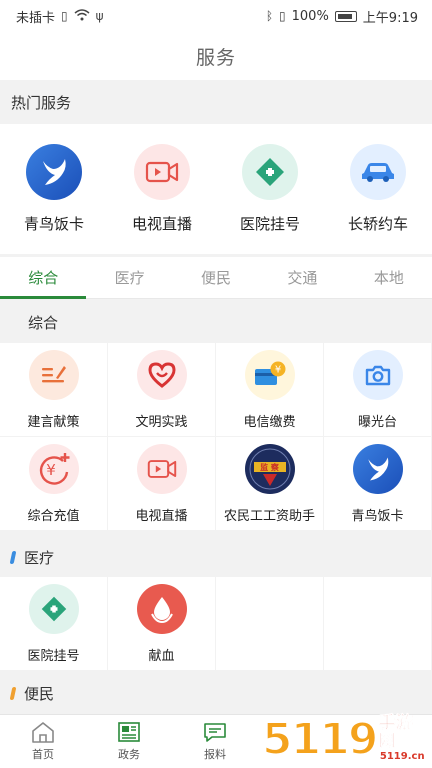 This screenshot has width=432, height=768. Describe the element at coordinates (395, 732) in the screenshot. I see `watermark-text: 手游网` at that location.